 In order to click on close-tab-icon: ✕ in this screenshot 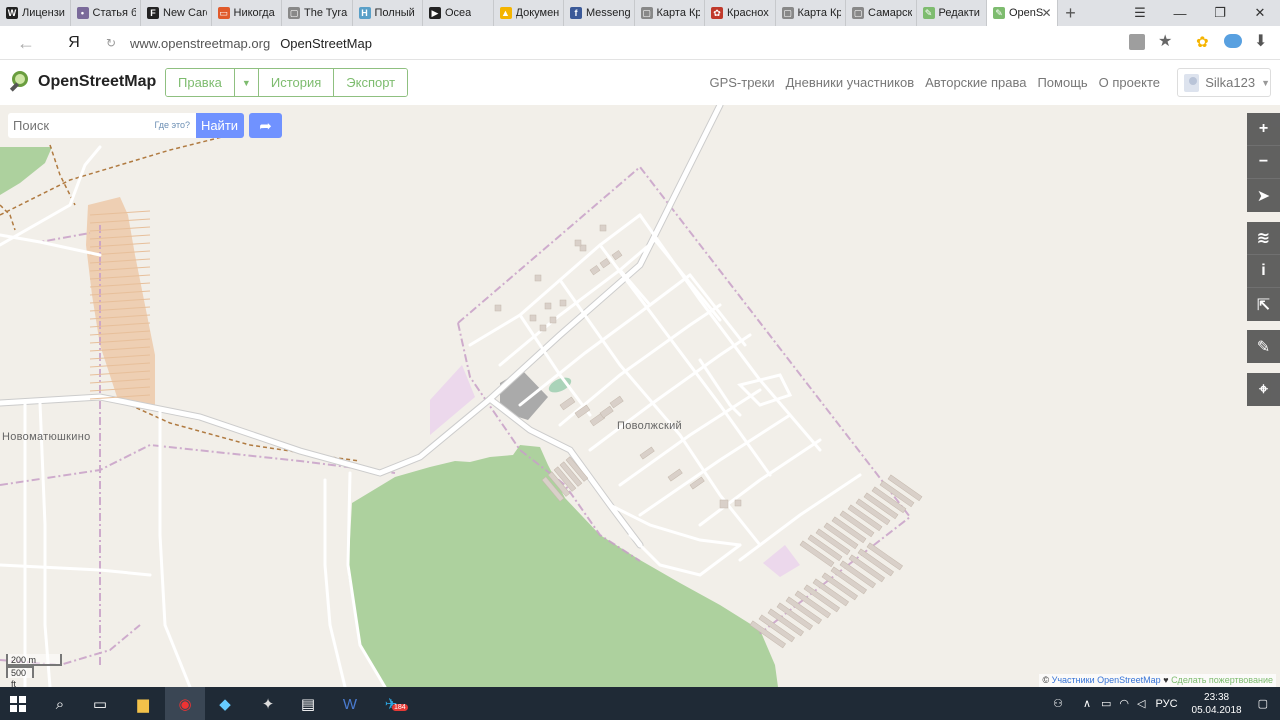, I will do `click(1046, 13)`.